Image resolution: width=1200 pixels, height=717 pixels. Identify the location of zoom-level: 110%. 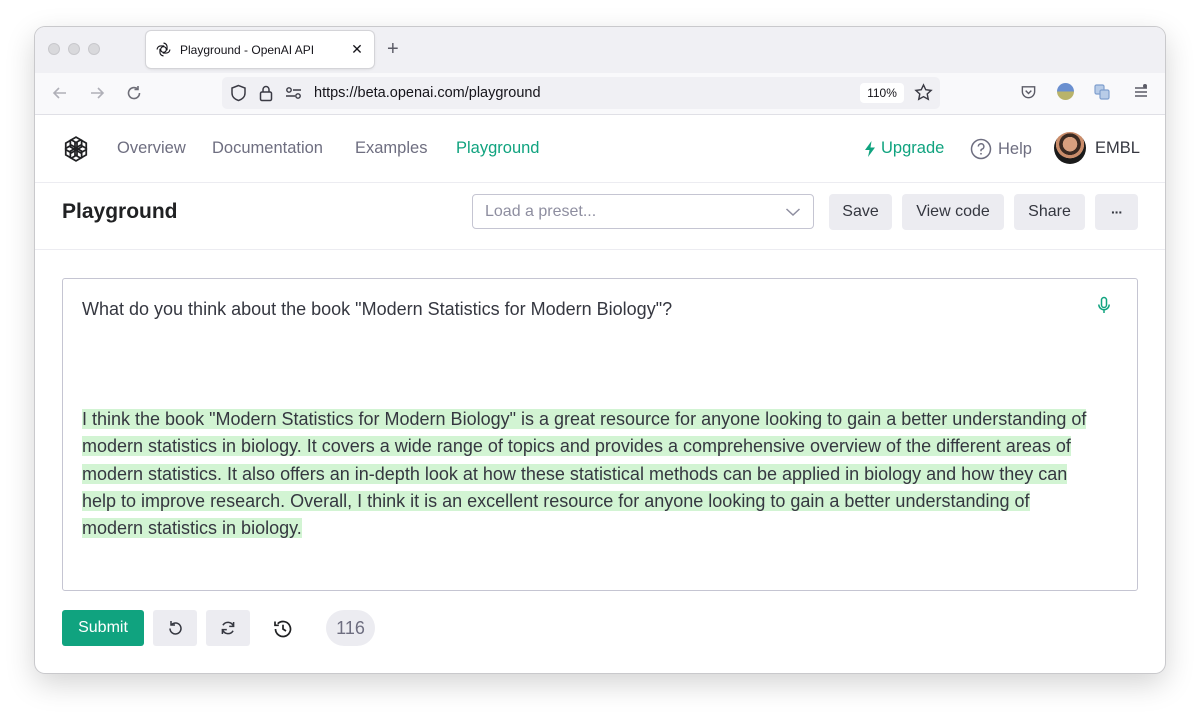
(882, 93).